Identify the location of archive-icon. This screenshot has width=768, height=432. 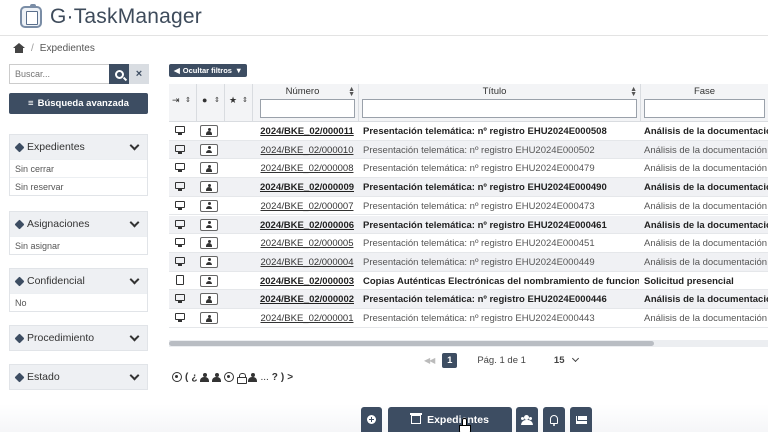
(416, 418).